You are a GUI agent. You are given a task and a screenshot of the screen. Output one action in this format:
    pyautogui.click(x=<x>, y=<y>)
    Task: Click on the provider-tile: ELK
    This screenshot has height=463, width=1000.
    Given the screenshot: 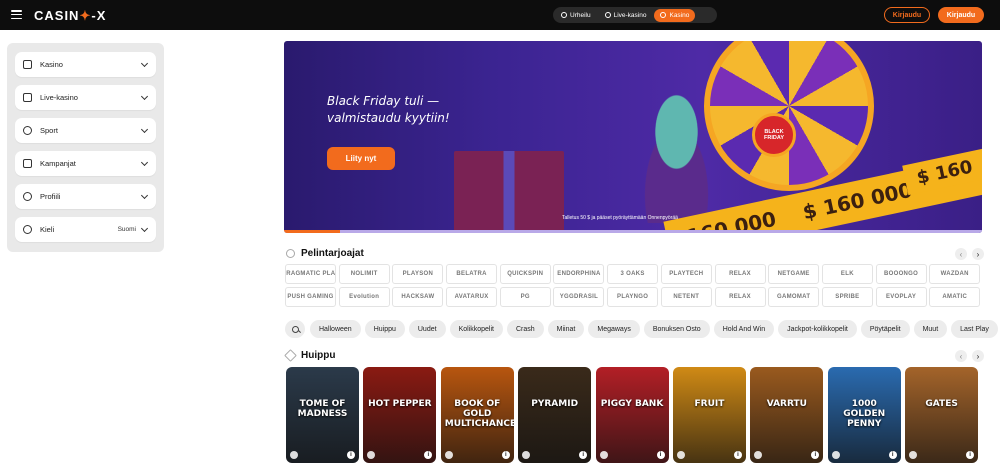 What is the action you would take?
    pyautogui.click(x=847, y=274)
    